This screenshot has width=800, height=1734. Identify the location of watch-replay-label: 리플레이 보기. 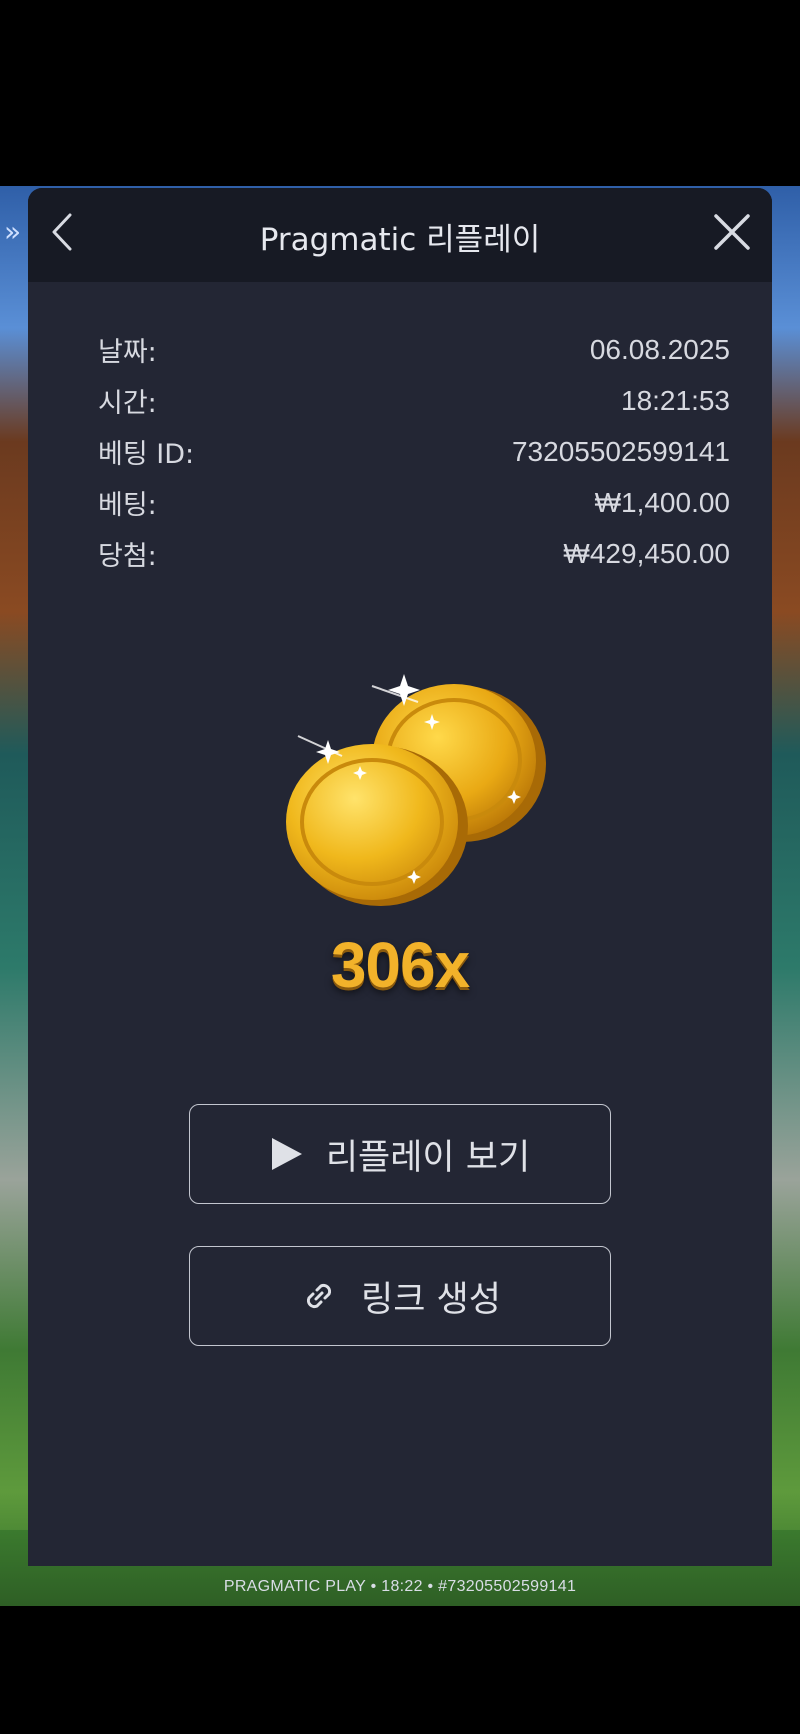
(428, 1157).